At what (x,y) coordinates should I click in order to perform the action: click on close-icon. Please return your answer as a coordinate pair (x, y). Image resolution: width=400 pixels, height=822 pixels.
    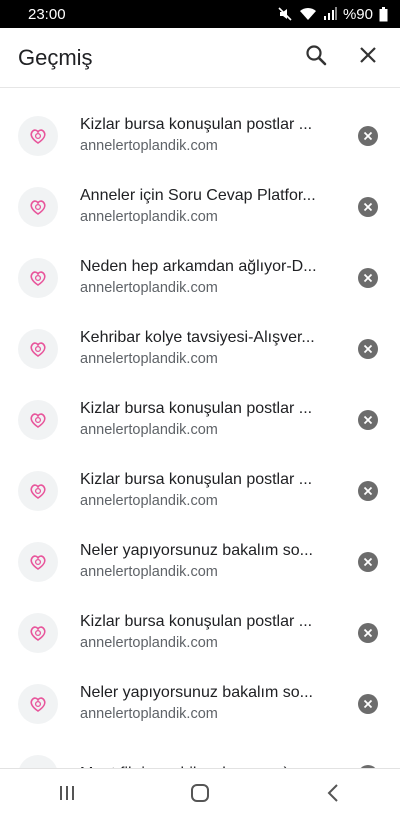
    Looking at the image, I should click on (368, 57).